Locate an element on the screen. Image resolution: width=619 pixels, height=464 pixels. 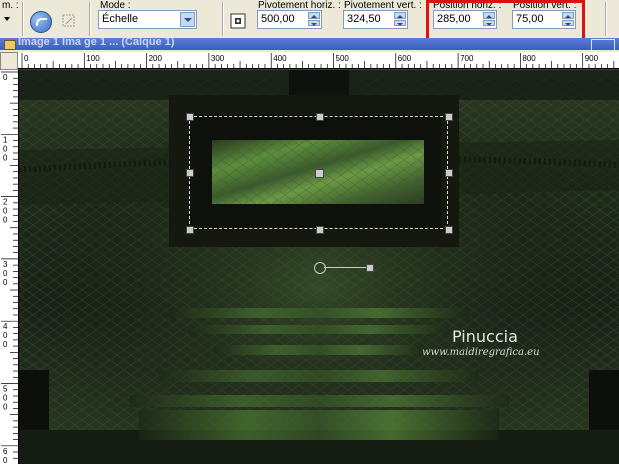
pivot-h-spinner is located at coordinates (314, 19).